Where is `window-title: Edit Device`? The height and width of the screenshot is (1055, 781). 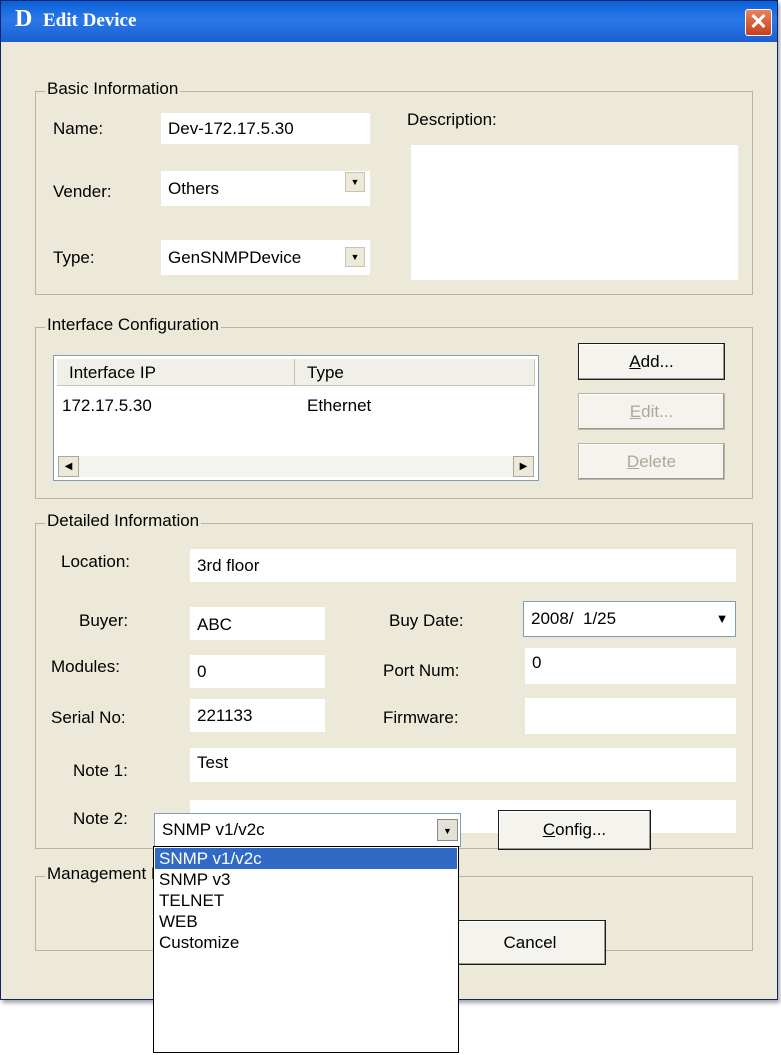
window-title: Edit Device is located at coordinates (90, 20).